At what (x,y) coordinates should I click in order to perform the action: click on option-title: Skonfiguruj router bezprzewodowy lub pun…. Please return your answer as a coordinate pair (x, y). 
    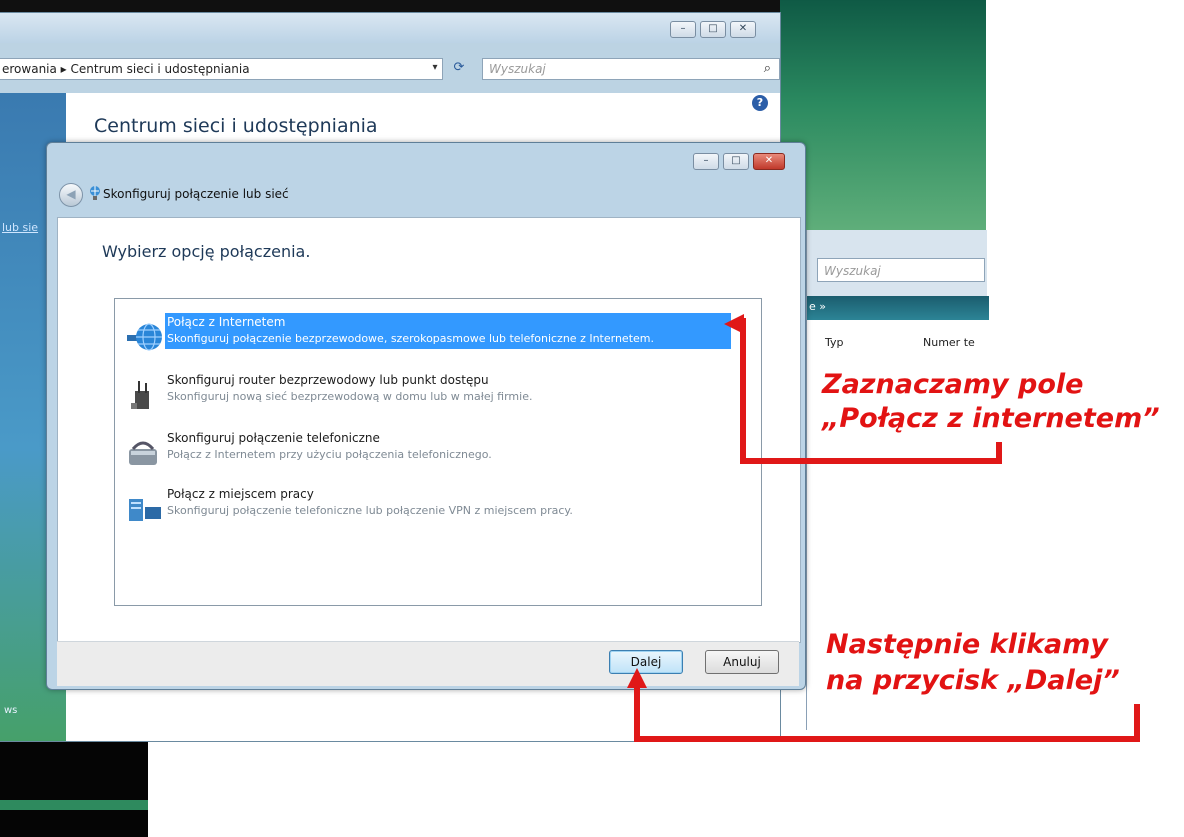
    Looking at the image, I should click on (328, 380).